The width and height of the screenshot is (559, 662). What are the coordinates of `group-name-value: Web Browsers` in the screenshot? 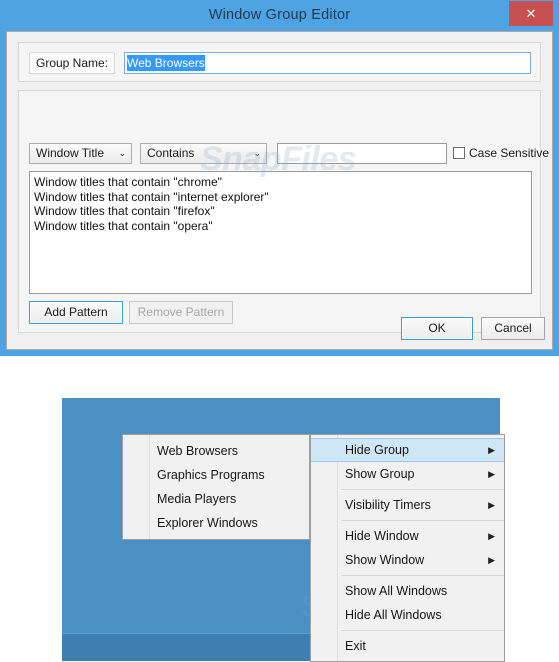 It's located at (166, 63).